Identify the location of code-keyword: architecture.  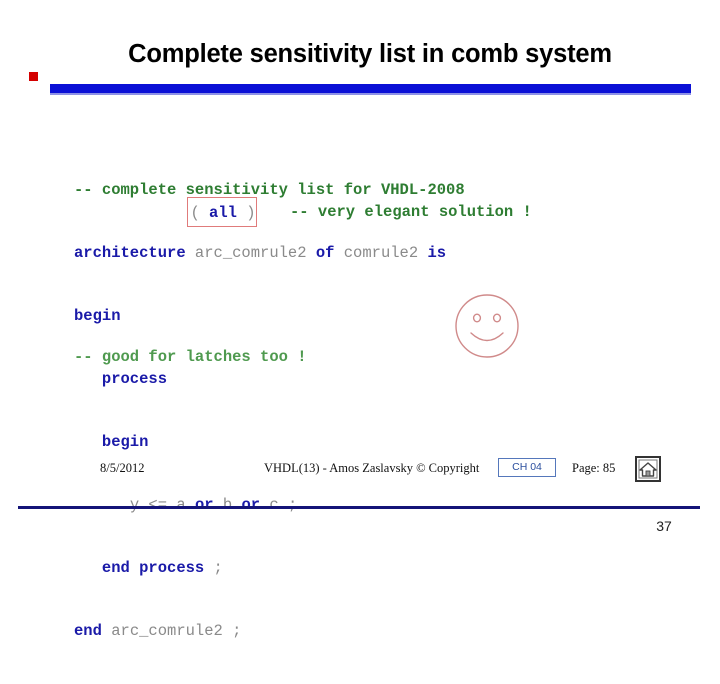
(134, 253).